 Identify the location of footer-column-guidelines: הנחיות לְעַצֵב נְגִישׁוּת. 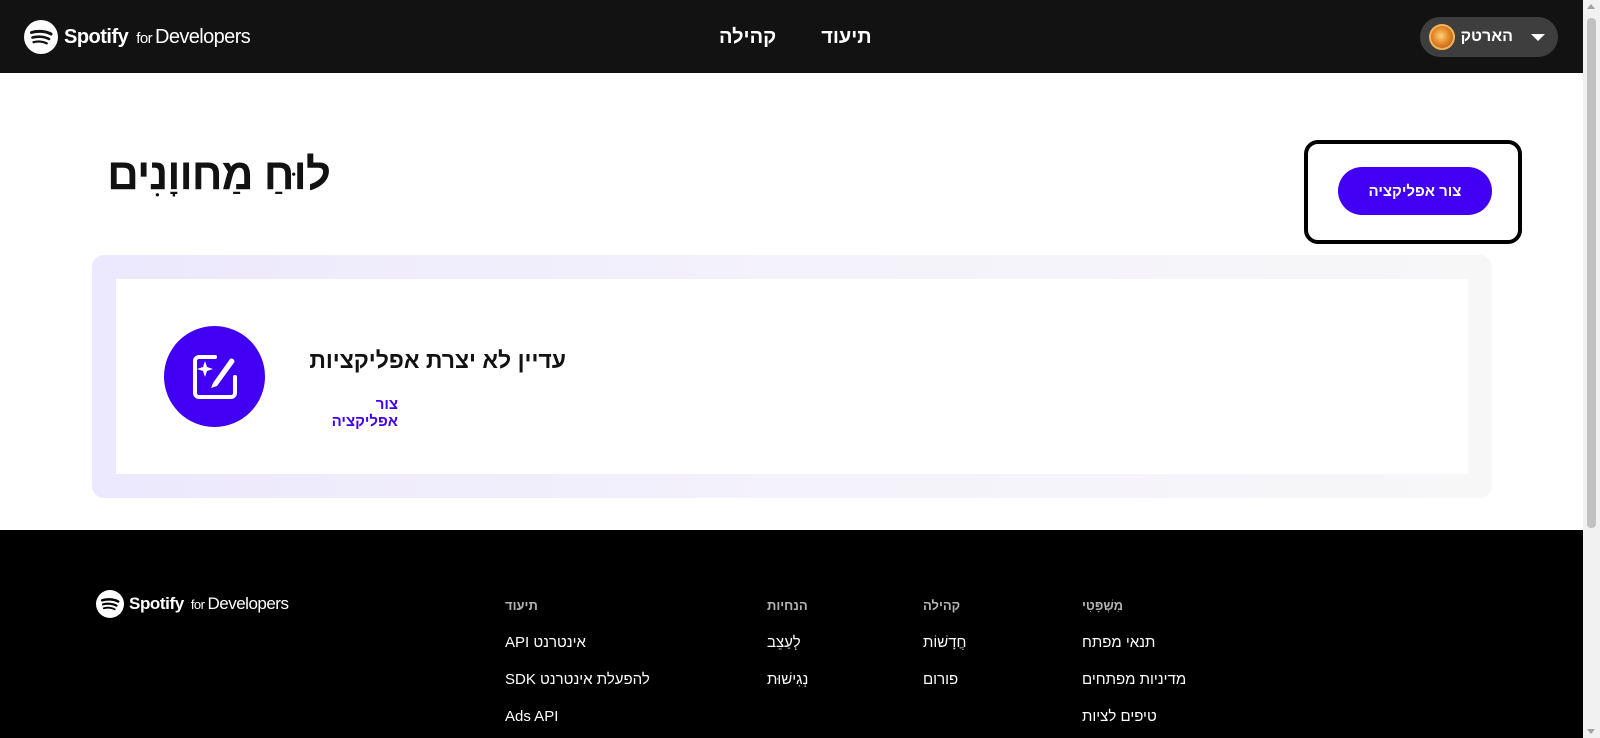
(787, 653).